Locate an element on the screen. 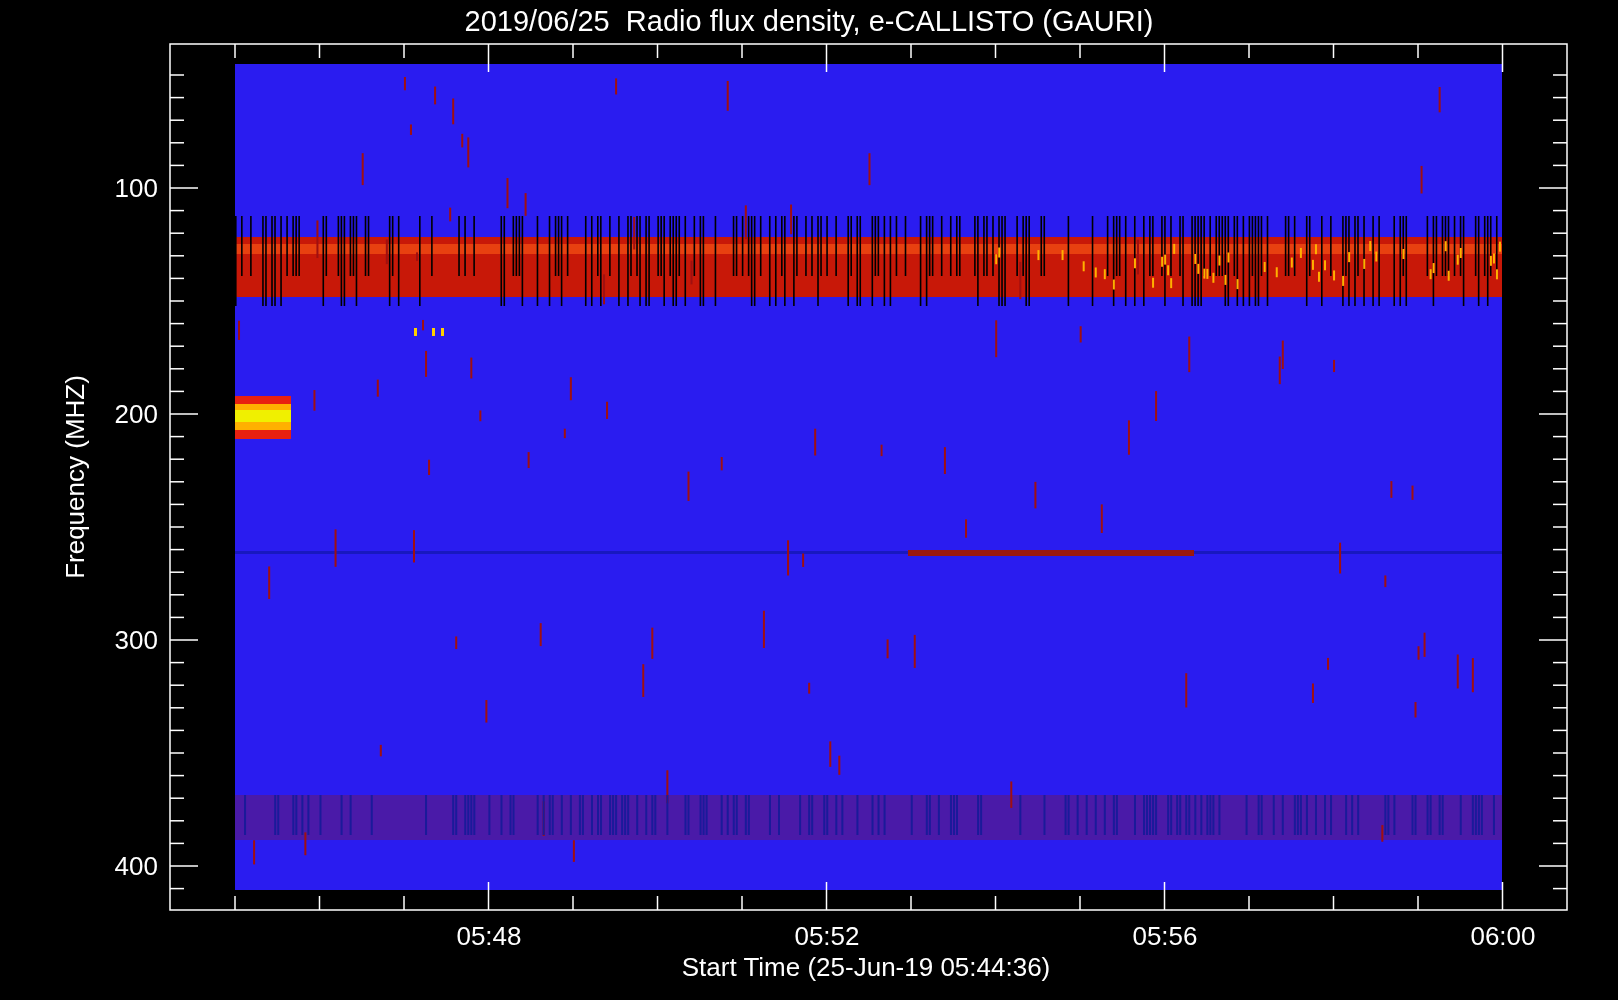 The image size is (1618, 1000). chart-title: 2019/06/25 Radio flux density, e-CALLISTO (GAURI) is located at coordinates (809, 21).